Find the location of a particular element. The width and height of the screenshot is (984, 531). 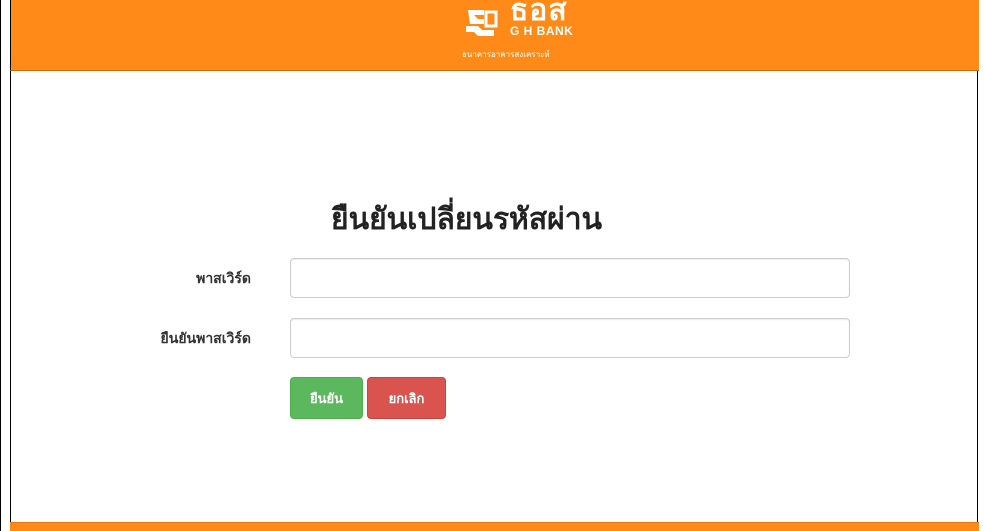

logo-subtitle: ธนาคารอาคารสงเคราะห์ is located at coordinates (506, 54).